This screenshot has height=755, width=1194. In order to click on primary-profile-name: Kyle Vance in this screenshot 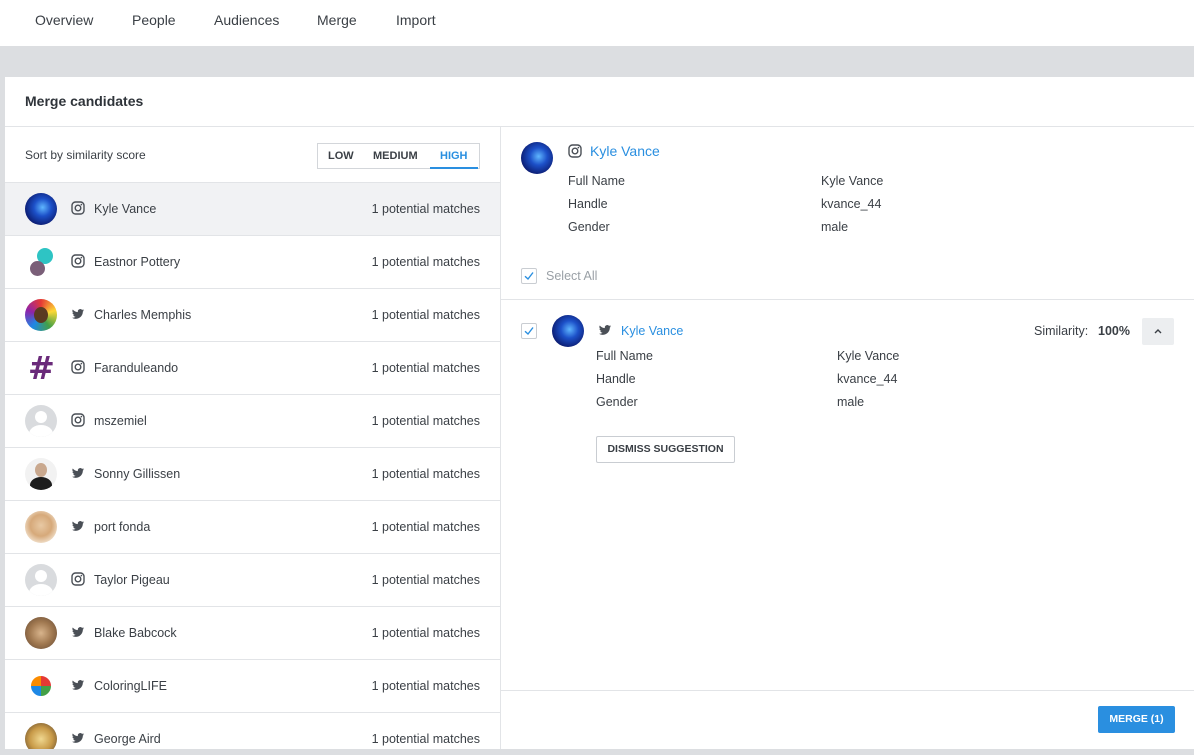, I will do `click(625, 151)`.